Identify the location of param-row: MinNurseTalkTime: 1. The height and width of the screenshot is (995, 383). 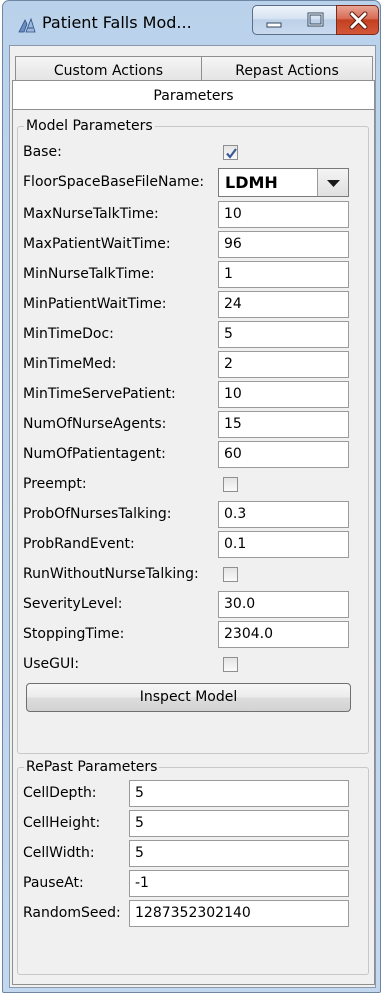
(193, 274).